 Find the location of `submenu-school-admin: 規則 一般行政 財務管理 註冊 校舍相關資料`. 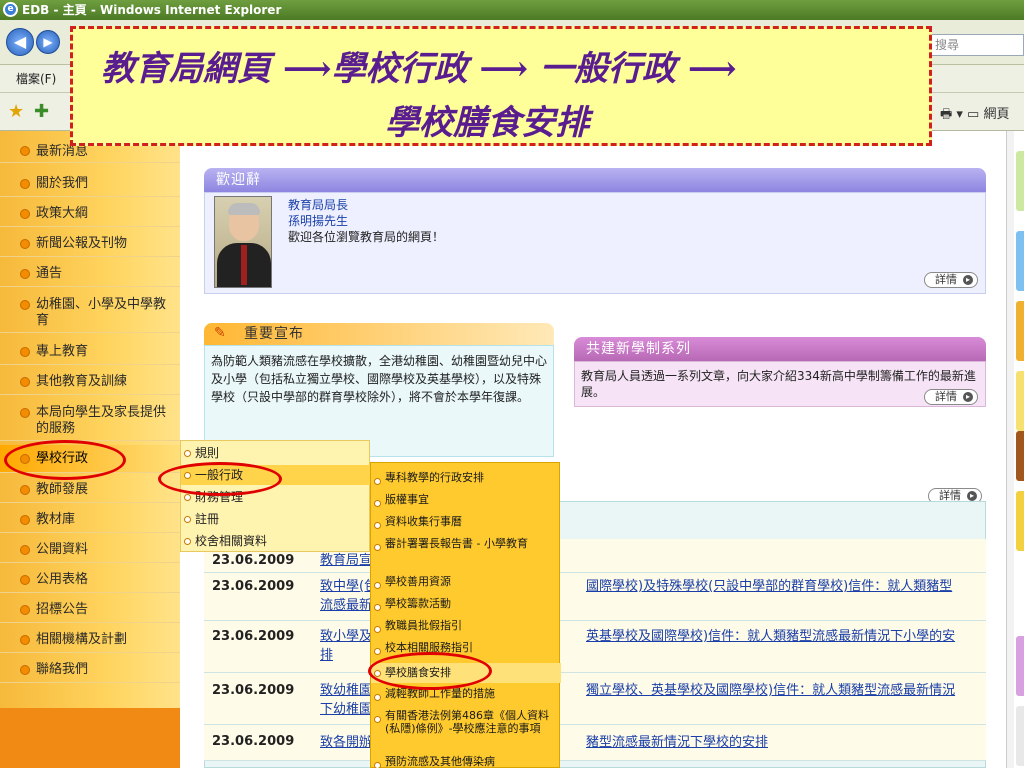

submenu-school-admin: 規則 一般行政 財務管理 註冊 校舍相關資料 is located at coordinates (275, 496).